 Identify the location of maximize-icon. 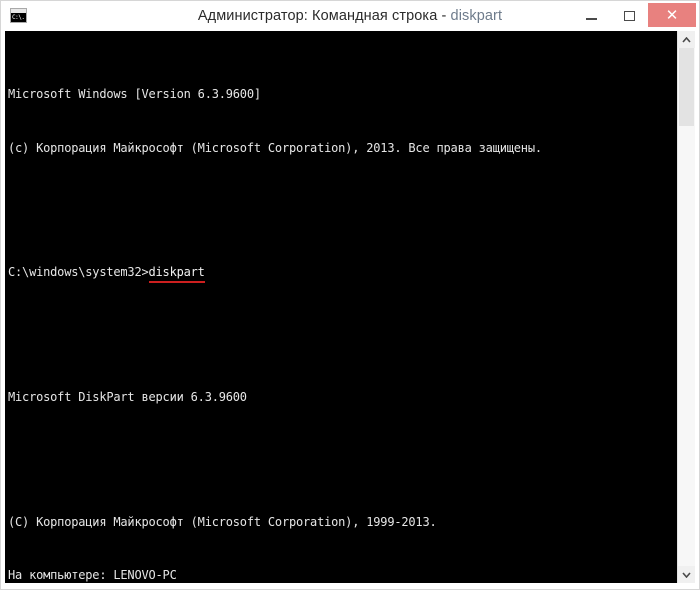
(629, 15).